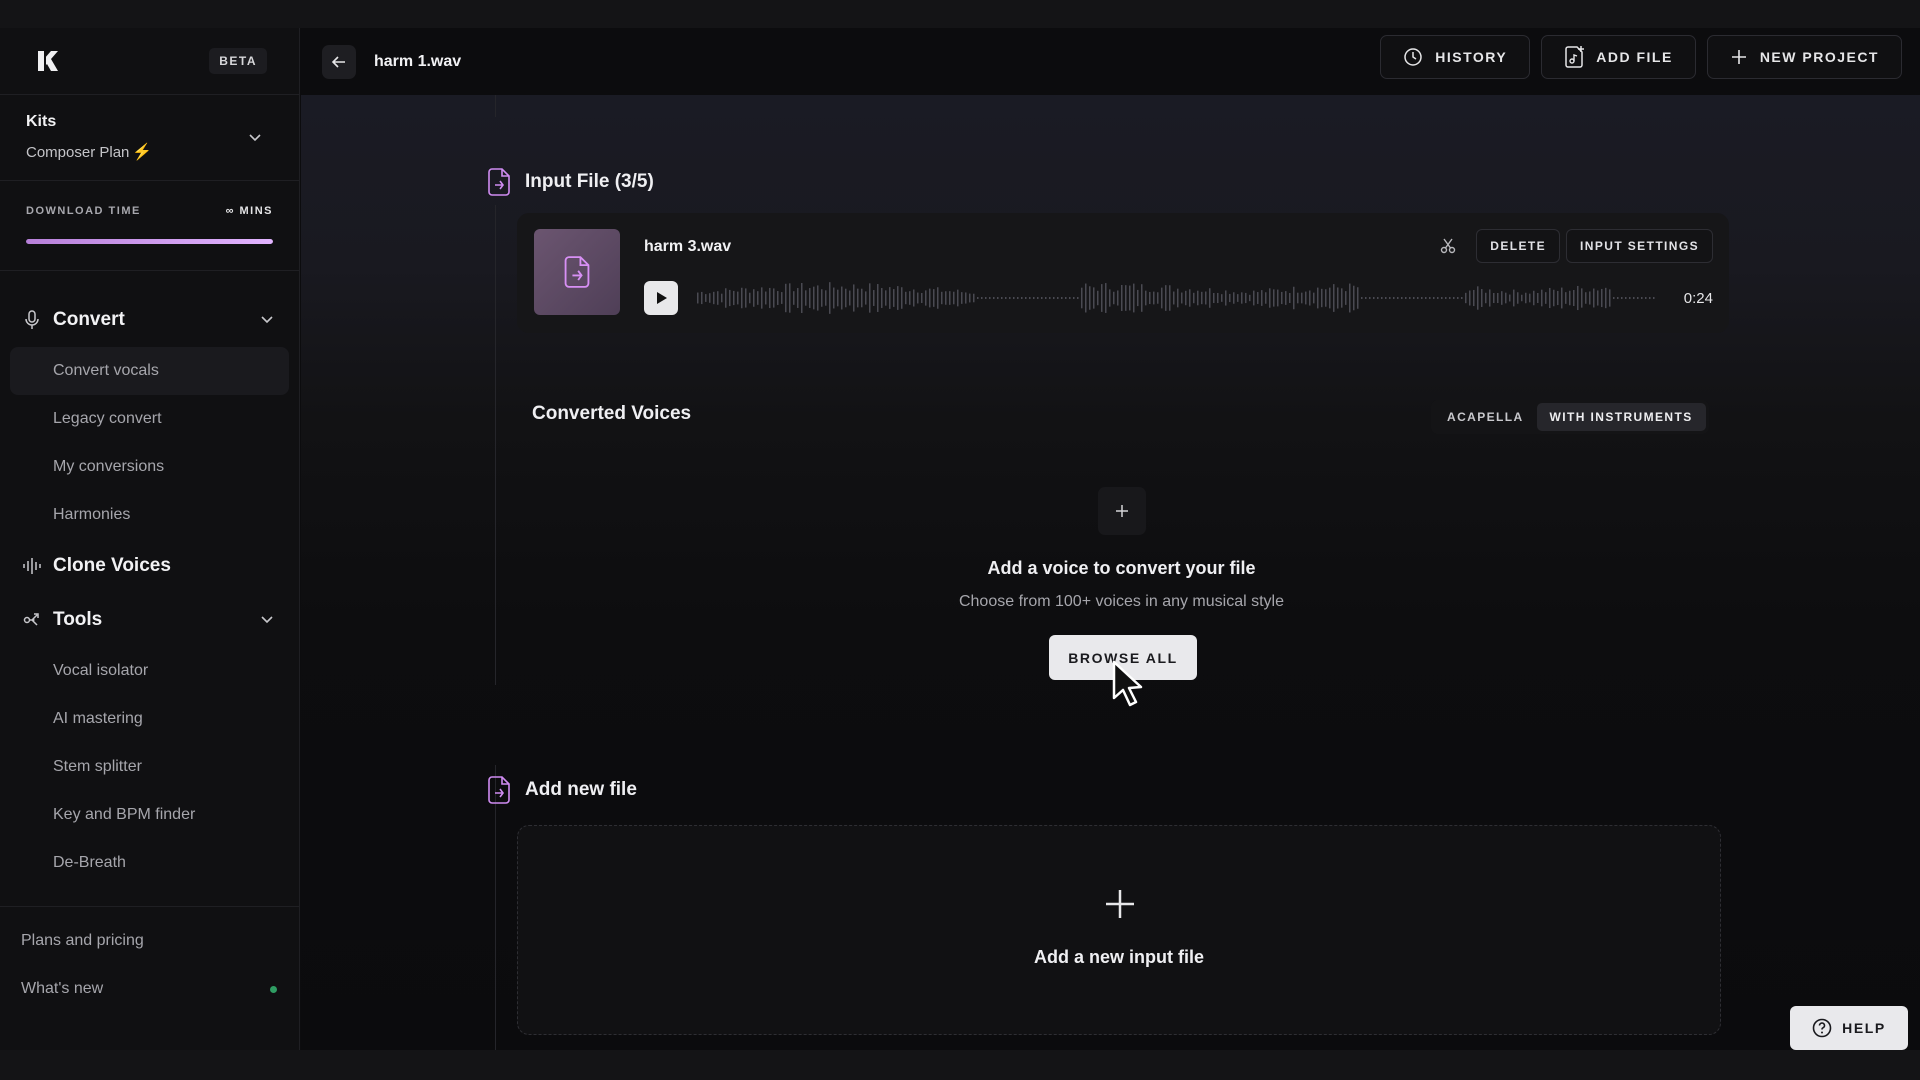  What do you see at coordinates (1413, 57) in the screenshot?
I see `clock-icon` at bounding box center [1413, 57].